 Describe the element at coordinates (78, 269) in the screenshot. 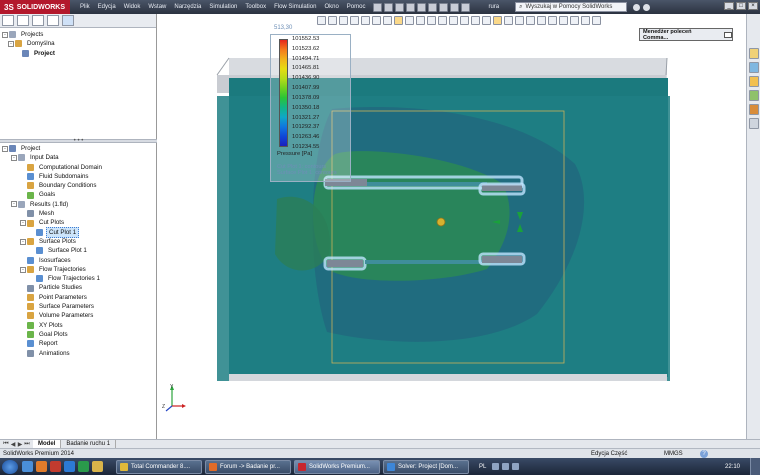

I see `tree-item: - Flow Trajectories` at that location.